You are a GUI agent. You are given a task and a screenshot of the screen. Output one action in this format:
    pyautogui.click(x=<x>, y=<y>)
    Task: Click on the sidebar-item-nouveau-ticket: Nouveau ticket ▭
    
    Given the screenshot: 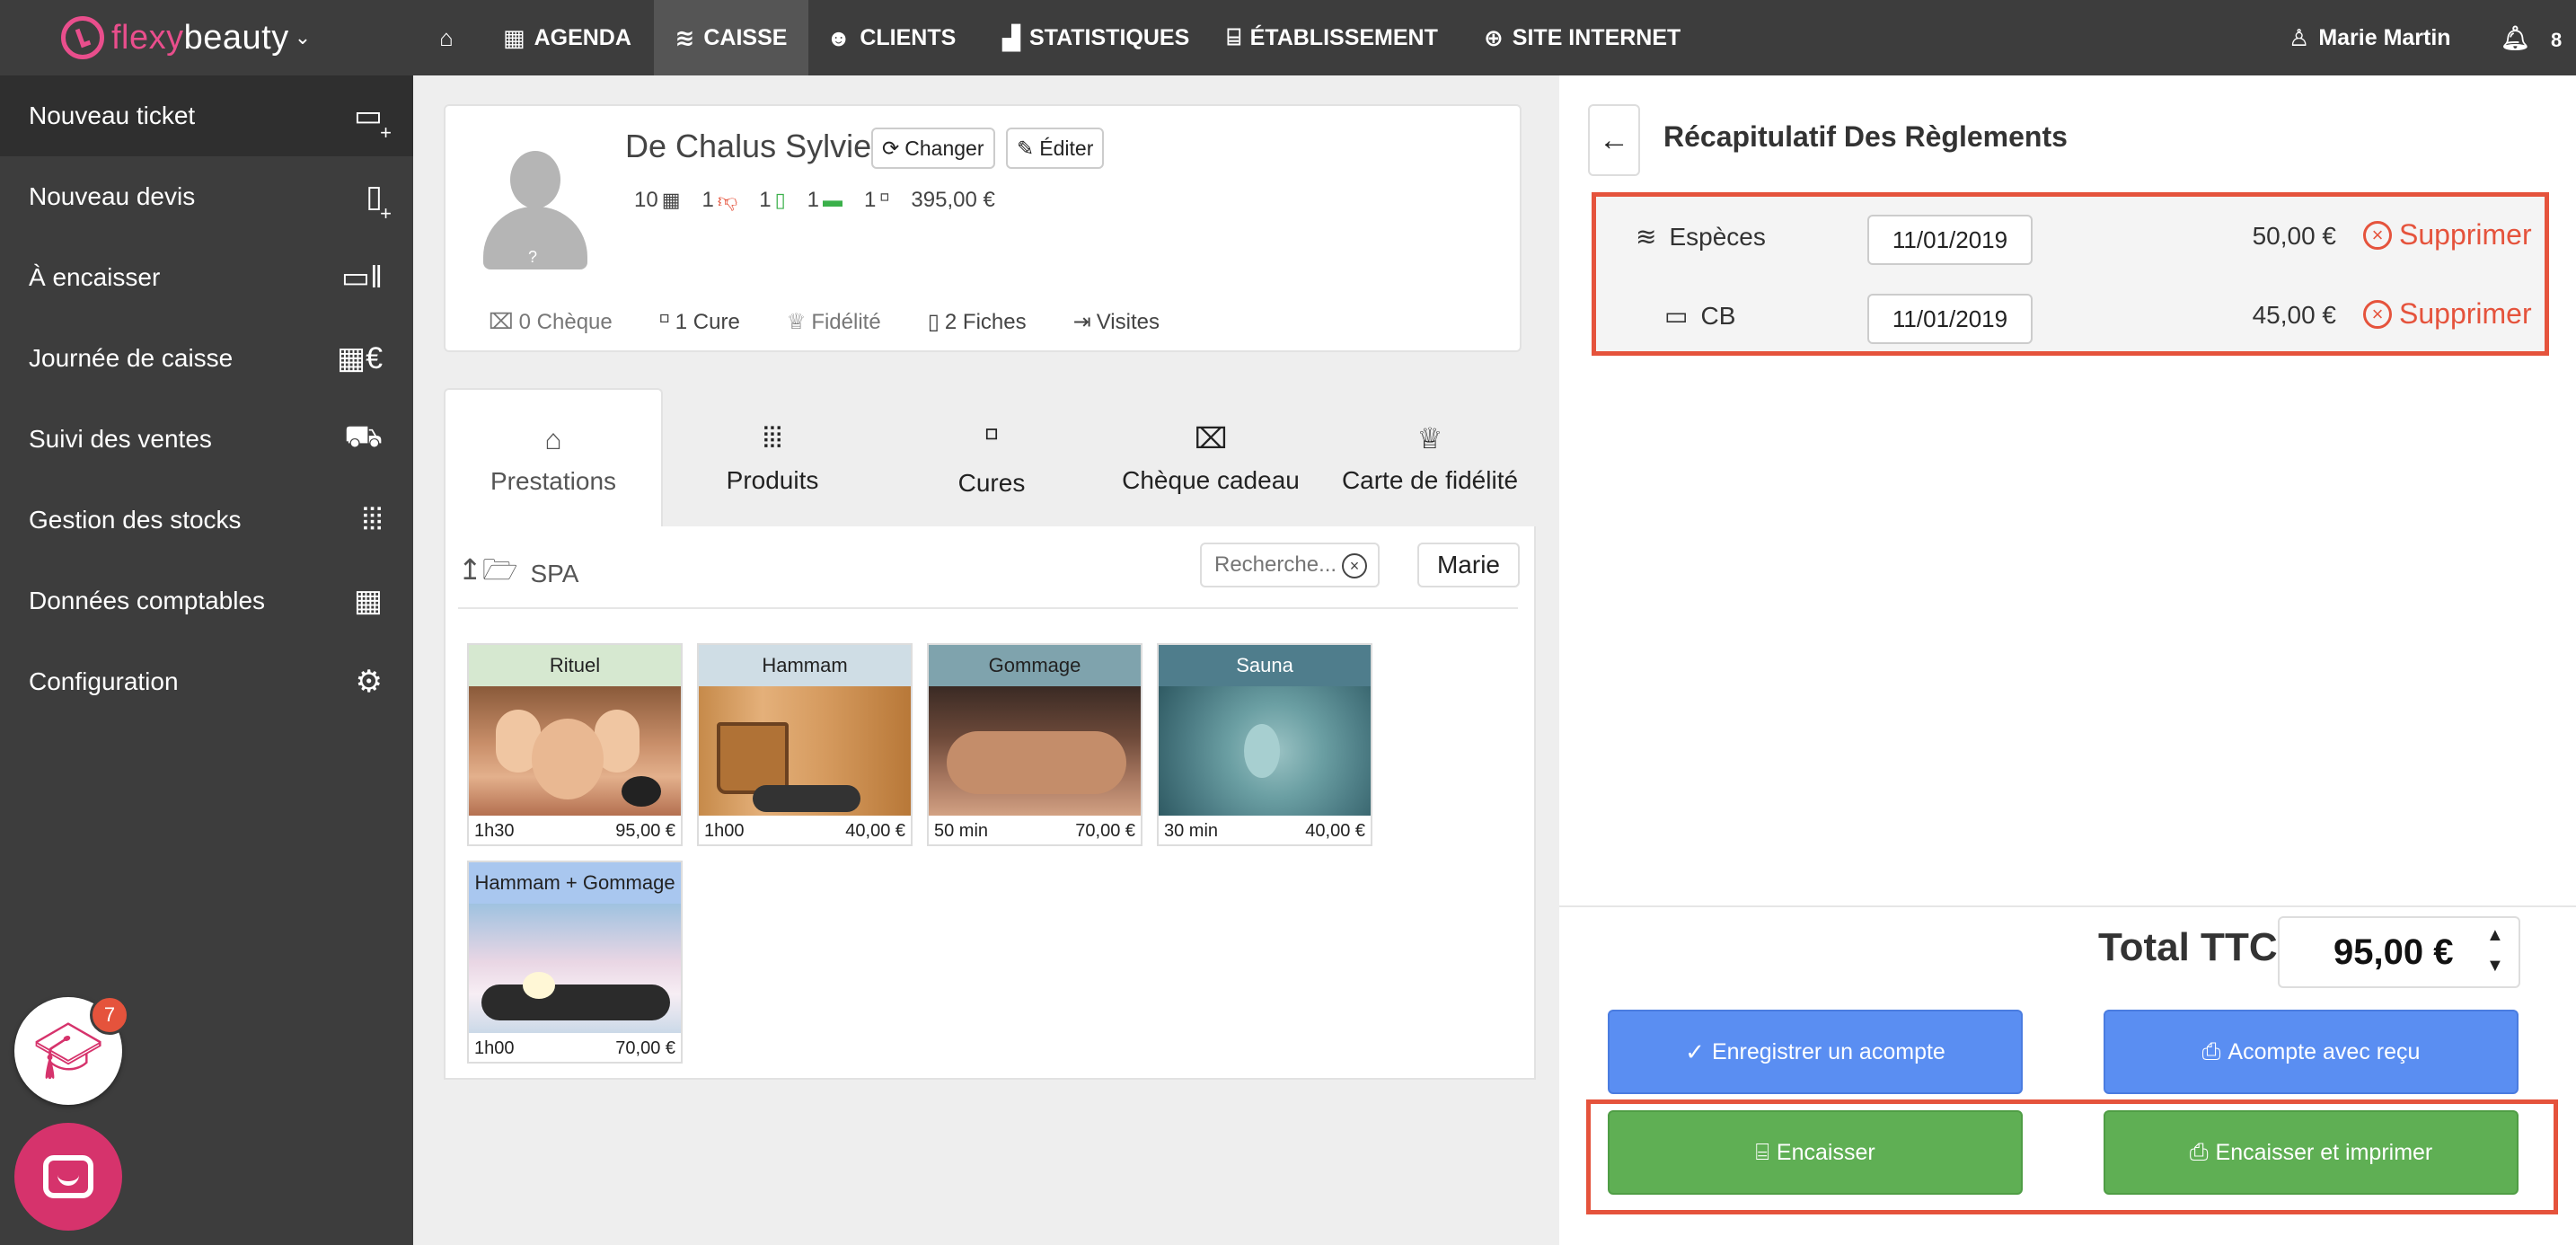 What is the action you would take?
    pyautogui.click(x=206, y=115)
    